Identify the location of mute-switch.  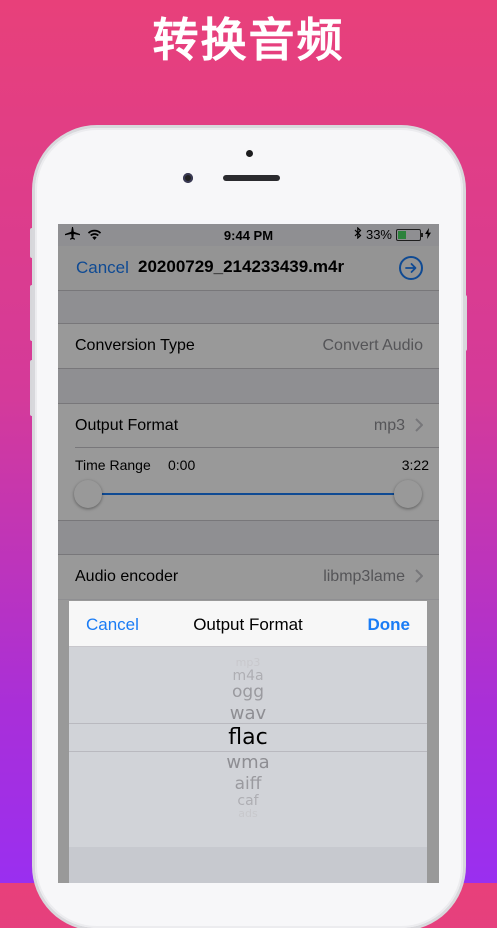
(32, 243).